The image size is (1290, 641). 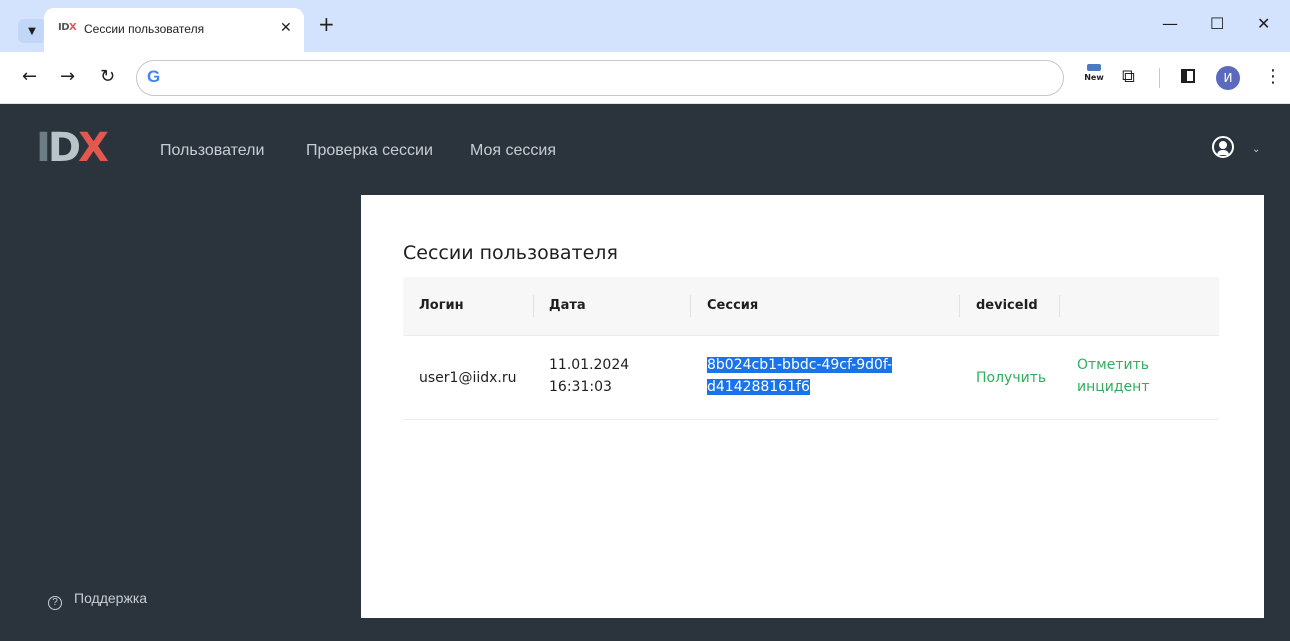 I want to click on close-window-icon: ✕, so click(x=1263, y=24).